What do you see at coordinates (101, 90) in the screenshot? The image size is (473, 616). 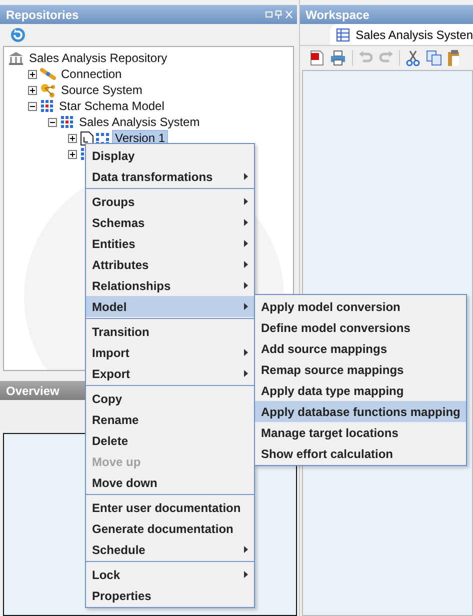 I see `tree-item: Source System` at bounding box center [101, 90].